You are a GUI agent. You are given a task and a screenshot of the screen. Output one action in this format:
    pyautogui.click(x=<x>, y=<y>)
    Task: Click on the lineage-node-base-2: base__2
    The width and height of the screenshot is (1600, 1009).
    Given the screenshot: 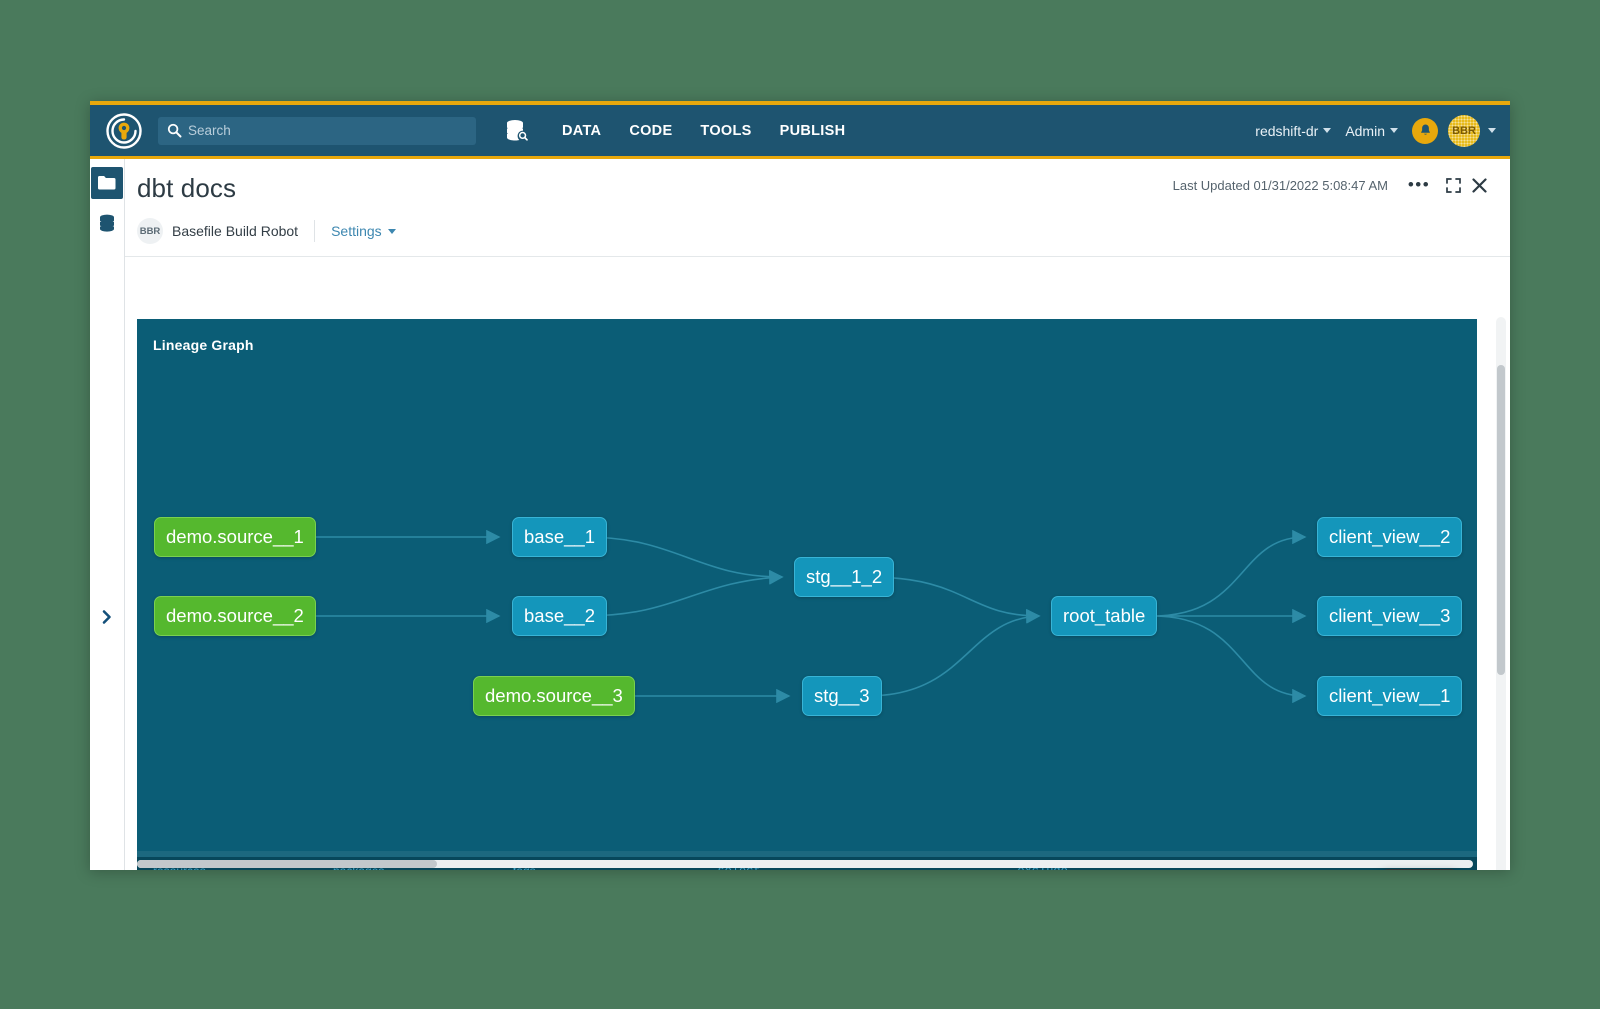 What is the action you would take?
    pyautogui.click(x=559, y=616)
    